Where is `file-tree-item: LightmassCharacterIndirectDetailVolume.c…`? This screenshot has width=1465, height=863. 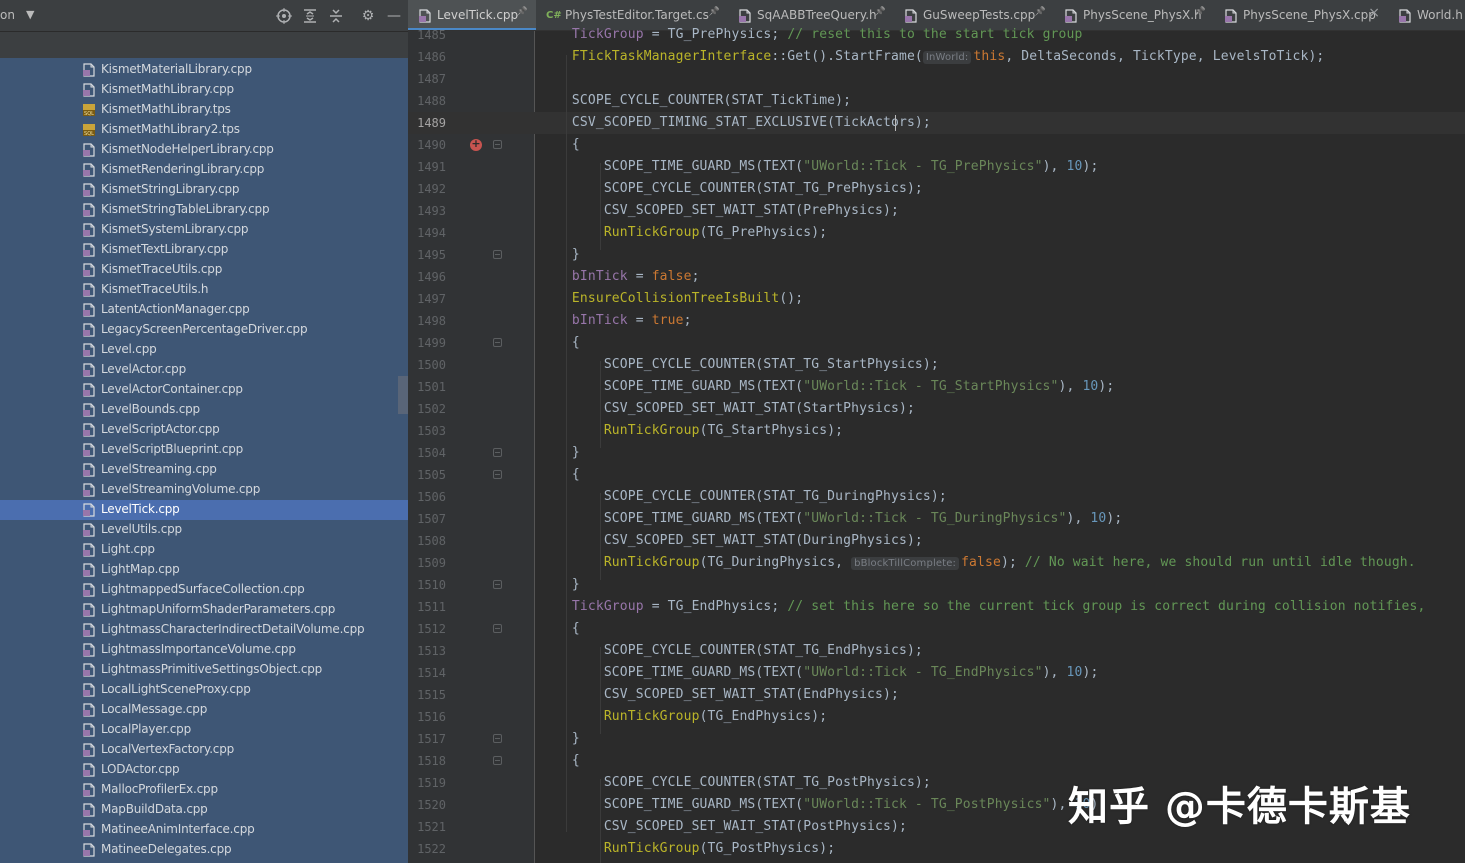 file-tree-item: LightmassCharacterIndirectDetailVolume.c… is located at coordinates (204, 630).